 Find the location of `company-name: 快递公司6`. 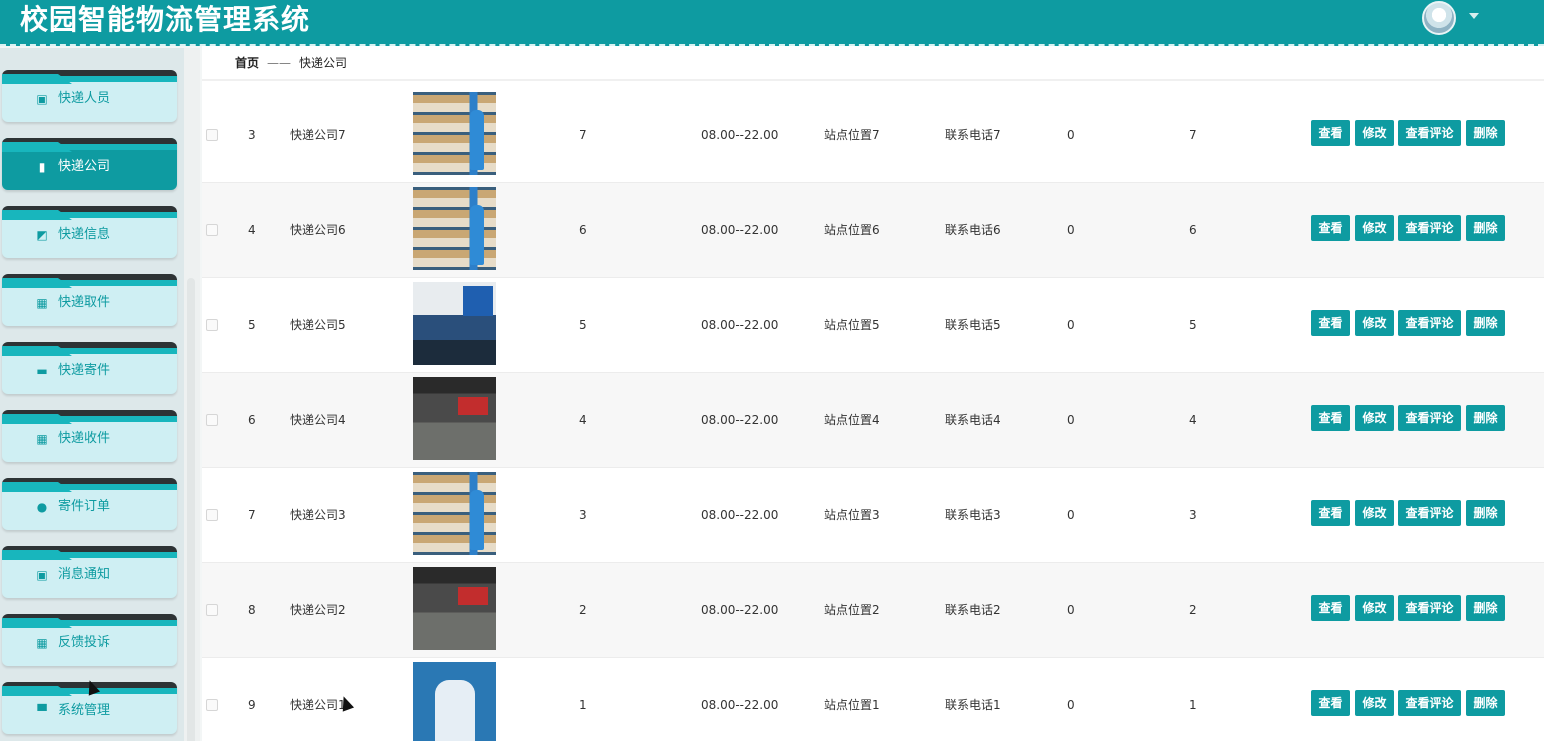

company-name: 快递公司6 is located at coordinates (318, 230).